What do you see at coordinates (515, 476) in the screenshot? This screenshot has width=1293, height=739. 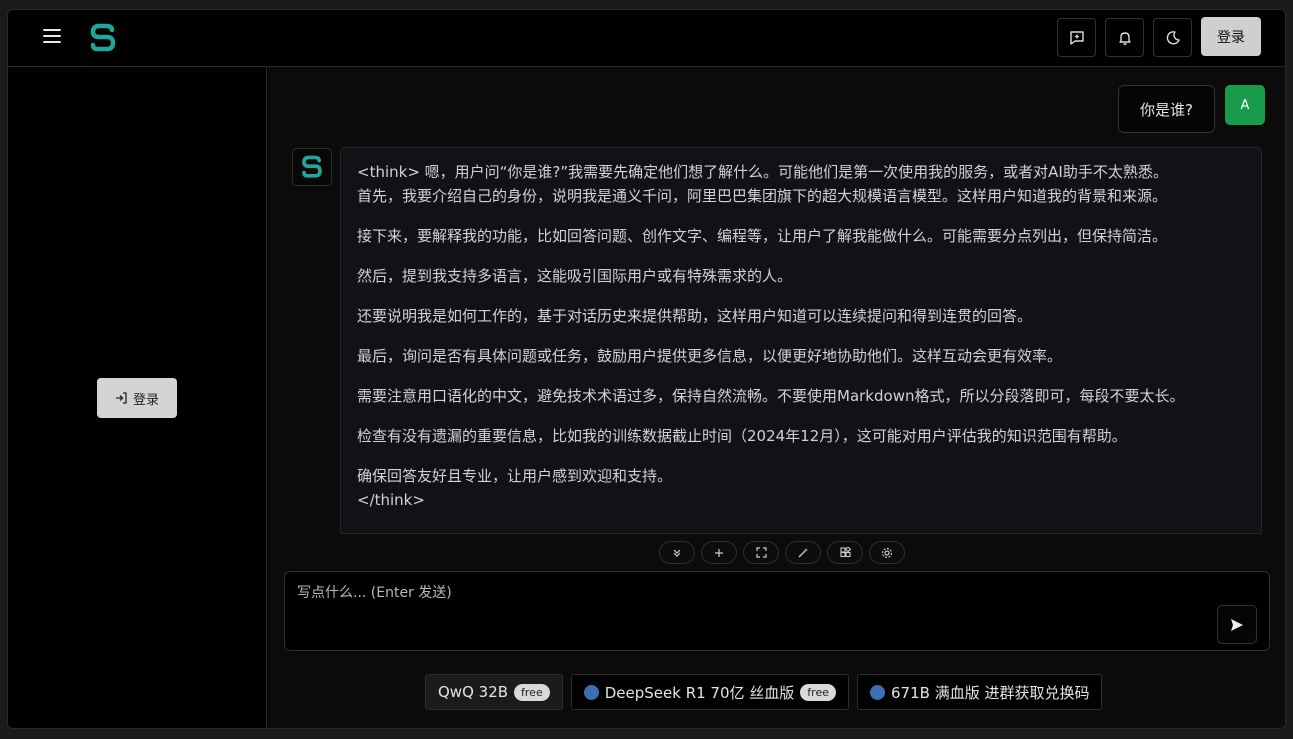 I see `bot-paragraph: 确保回答友好且专业，让用户感到欢迎和支持。` at bounding box center [515, 476].